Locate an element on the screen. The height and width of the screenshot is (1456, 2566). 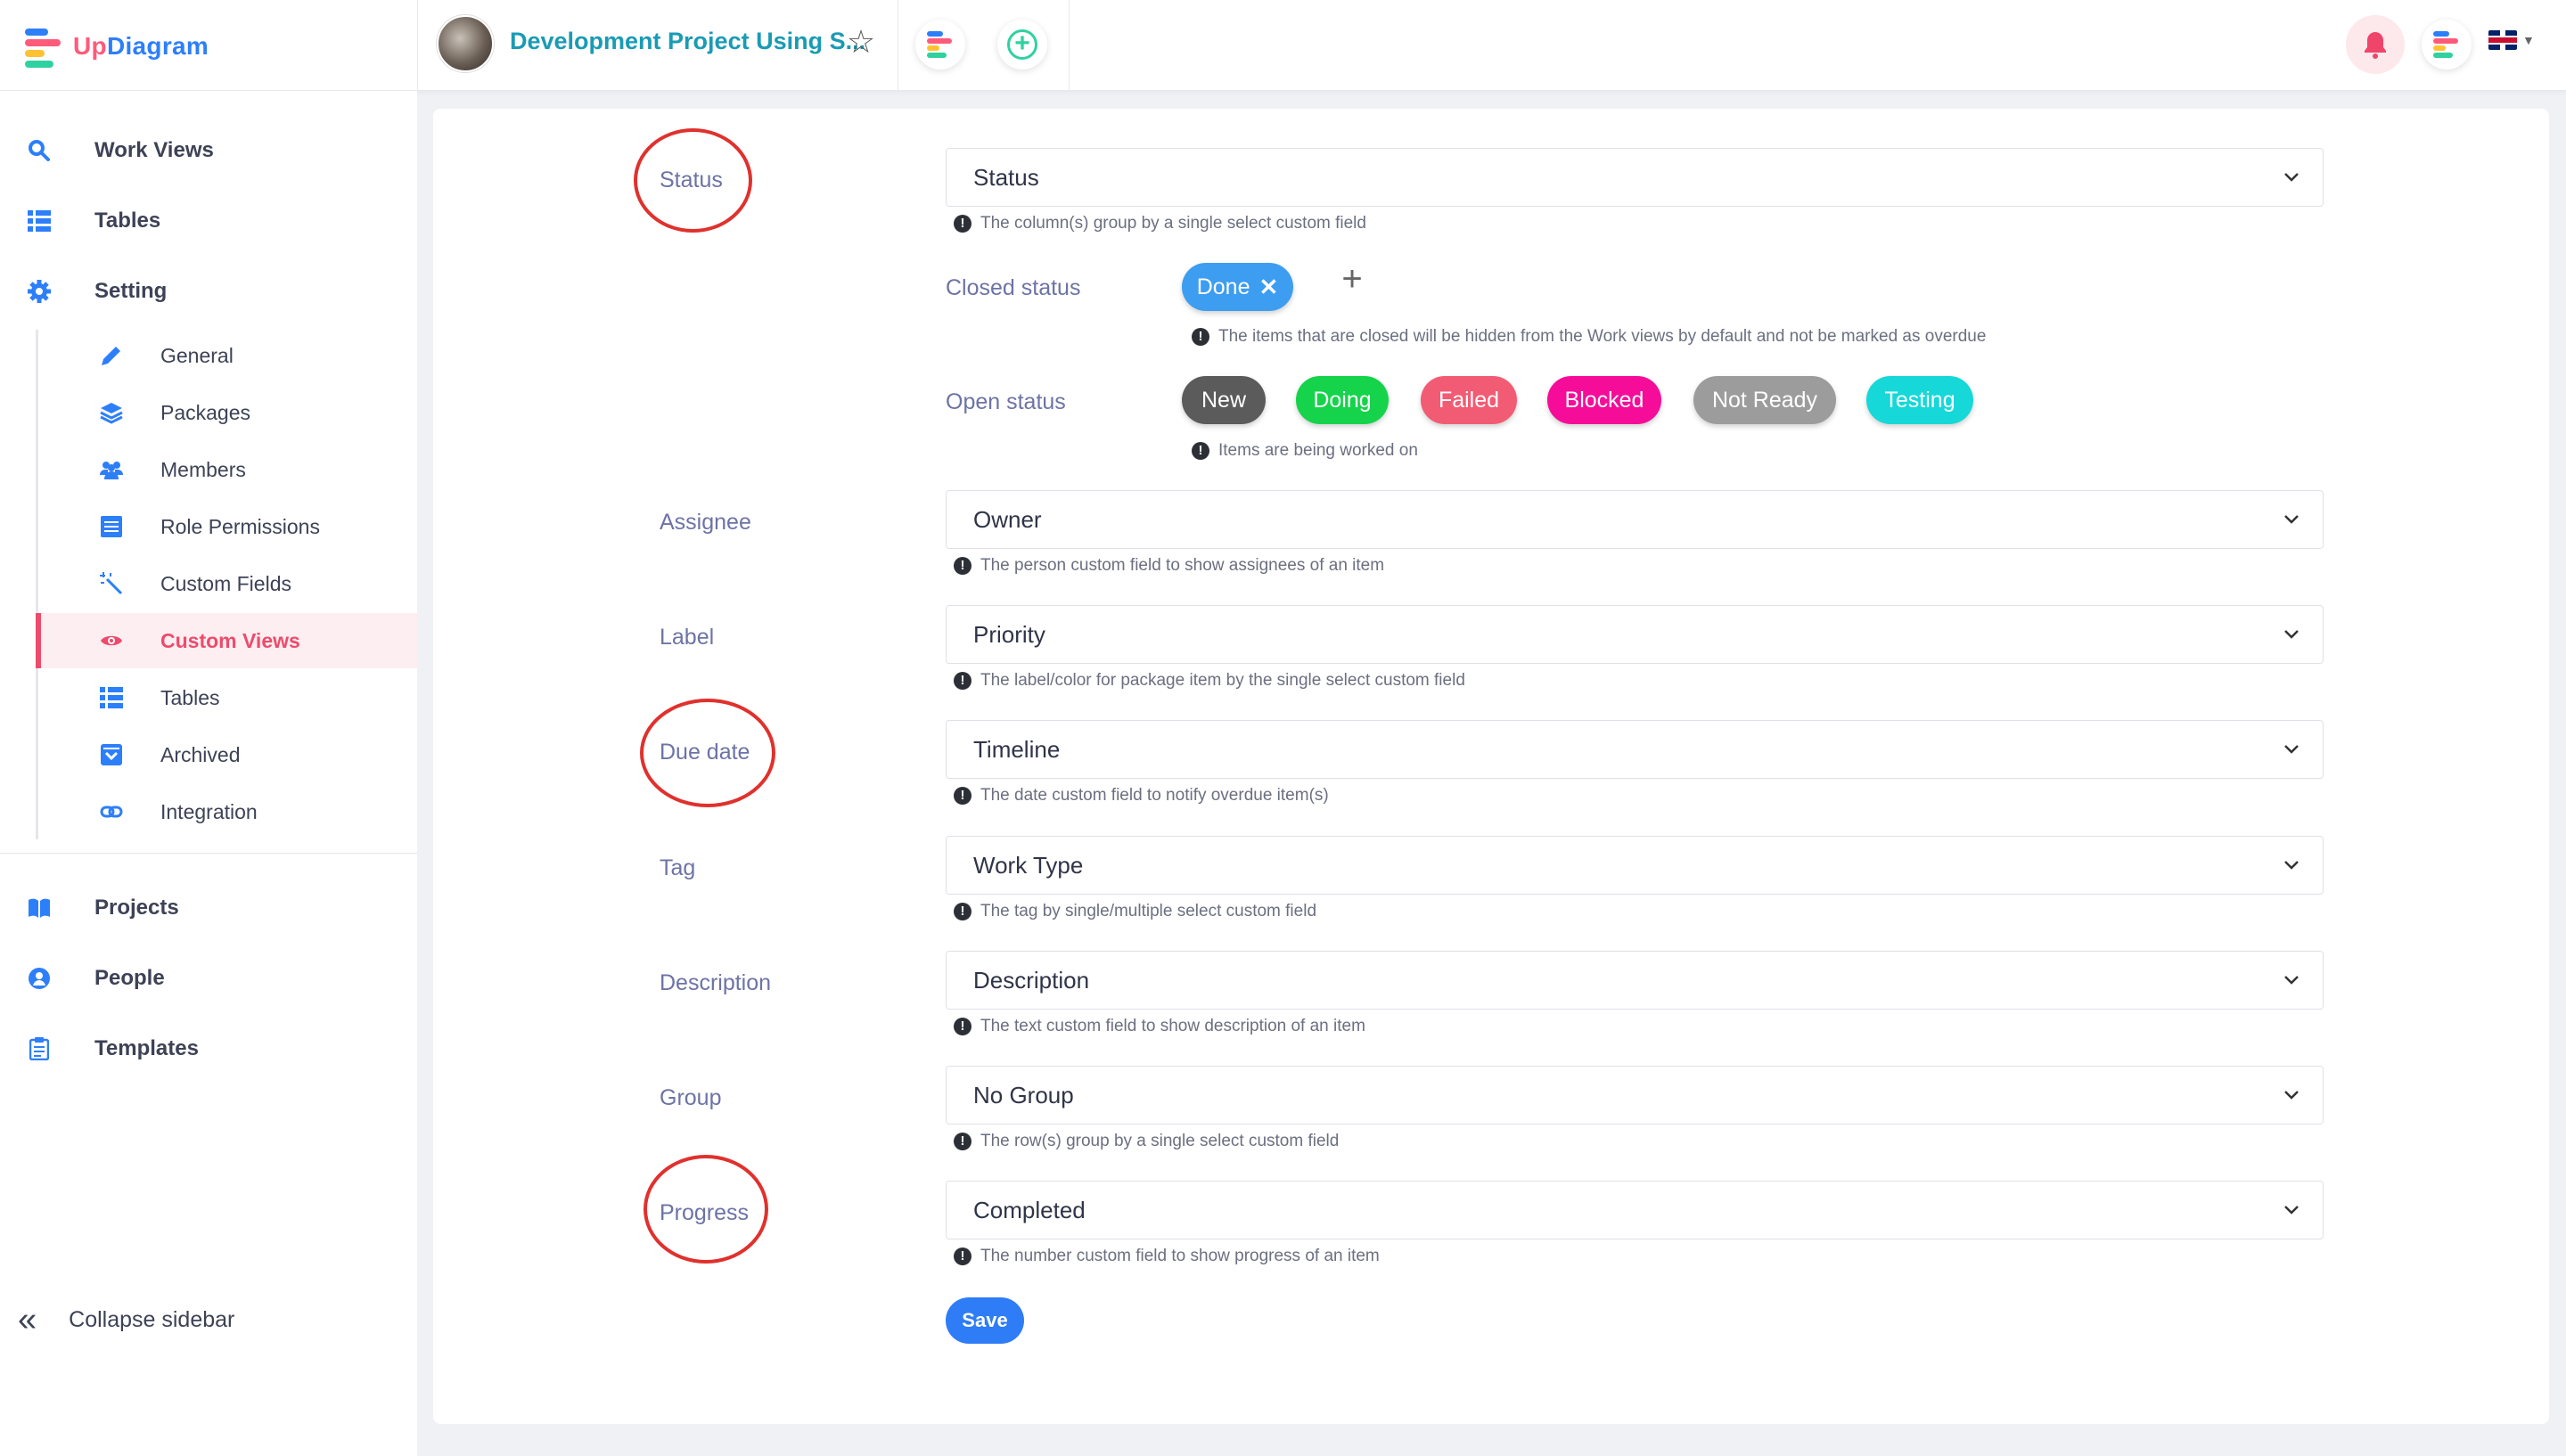
due-date-select: Timeline is located at coordinates (1635, 750).